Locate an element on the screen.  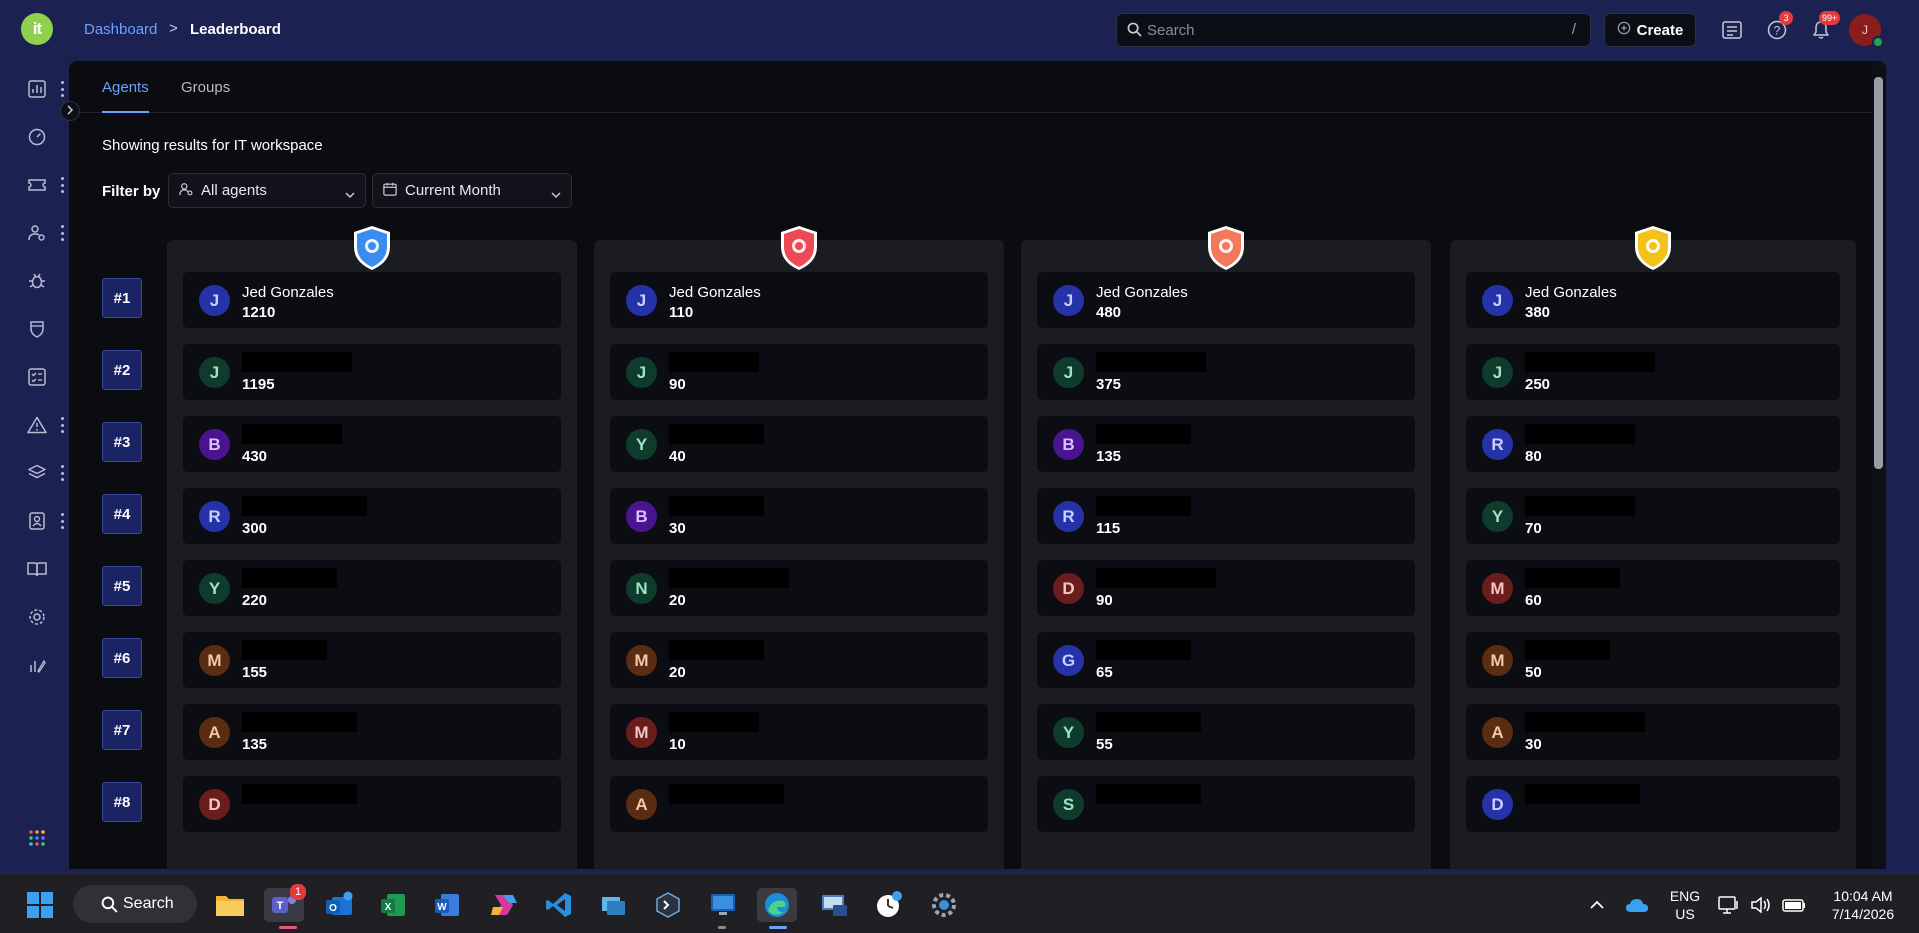
leaderboard-row: A 135 is located at coordinates (372, 732).